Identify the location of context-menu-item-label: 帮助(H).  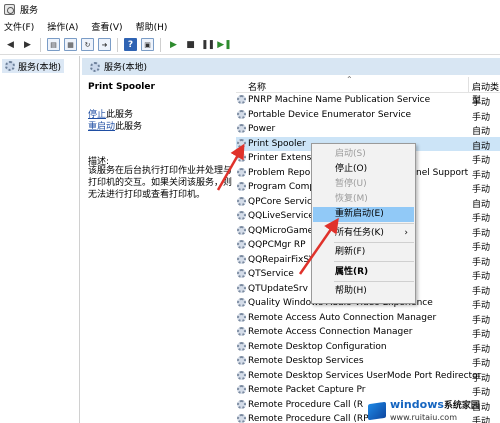
(351, 291).